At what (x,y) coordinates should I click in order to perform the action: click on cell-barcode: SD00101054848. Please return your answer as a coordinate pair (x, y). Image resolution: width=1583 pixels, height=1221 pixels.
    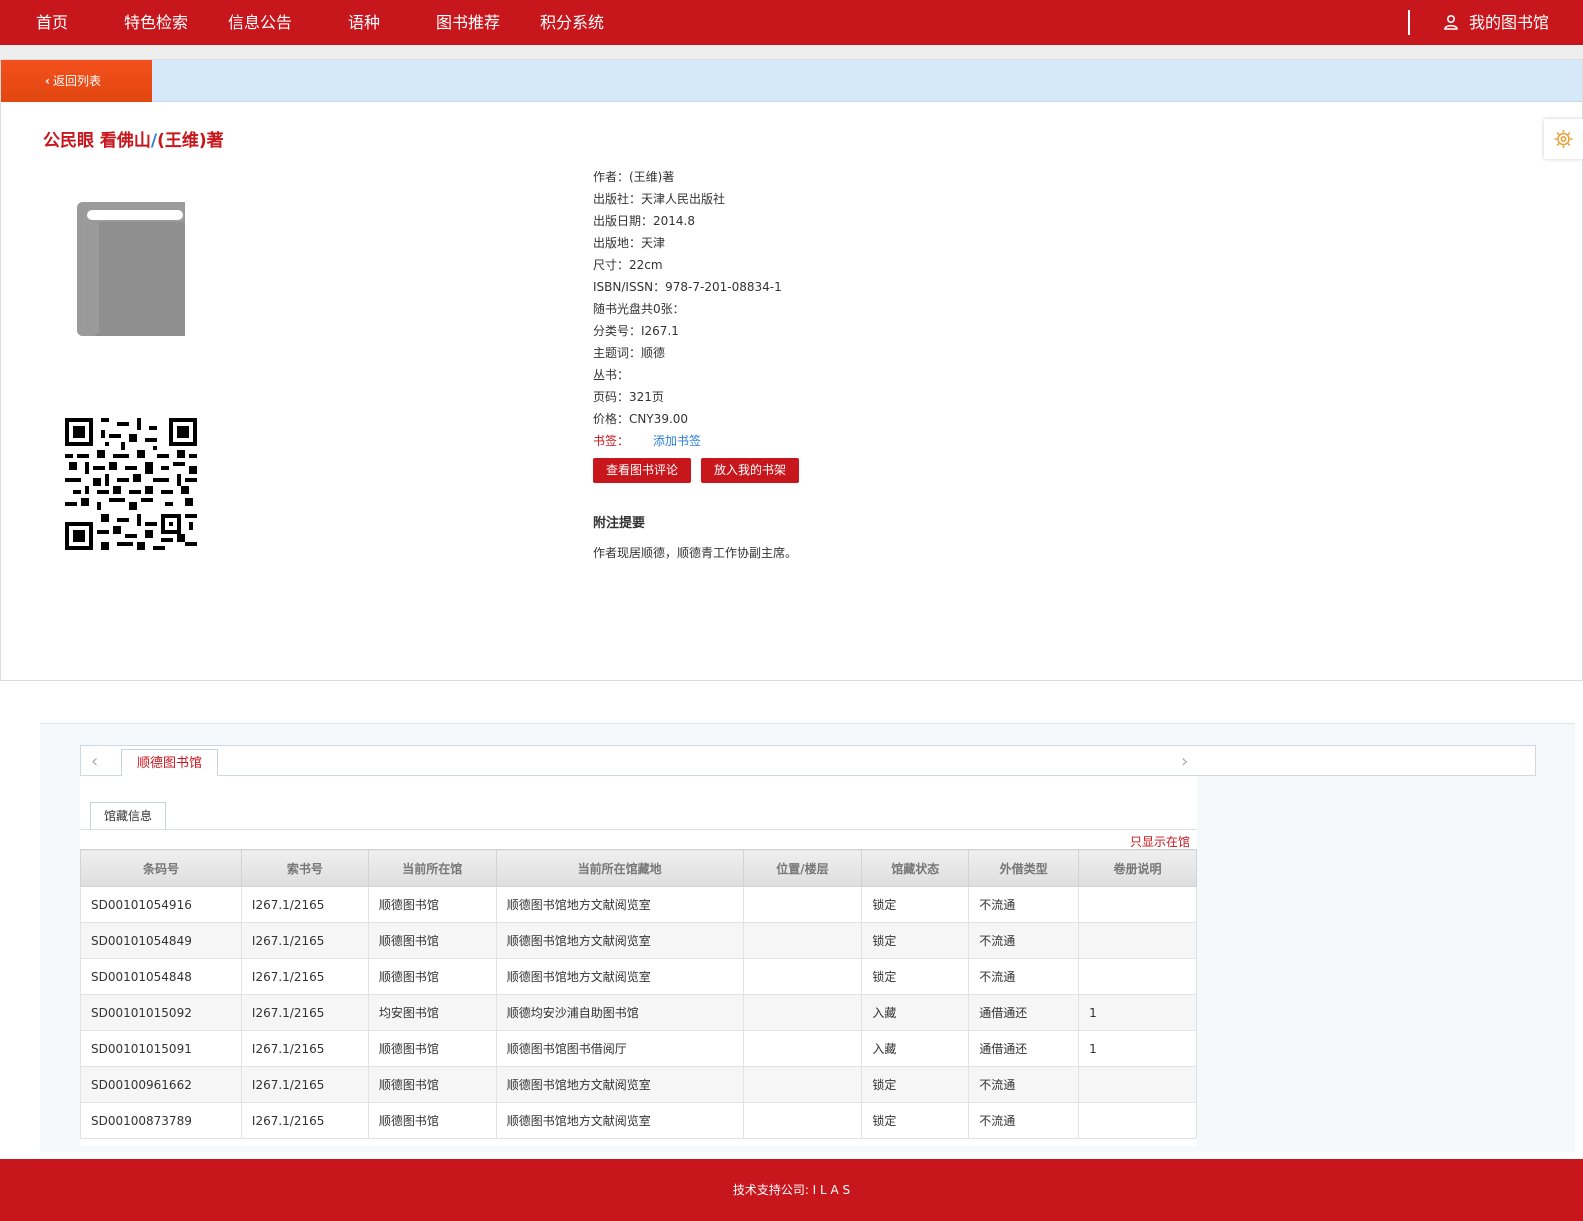
    Looking at the image, I should click on (161, 976).